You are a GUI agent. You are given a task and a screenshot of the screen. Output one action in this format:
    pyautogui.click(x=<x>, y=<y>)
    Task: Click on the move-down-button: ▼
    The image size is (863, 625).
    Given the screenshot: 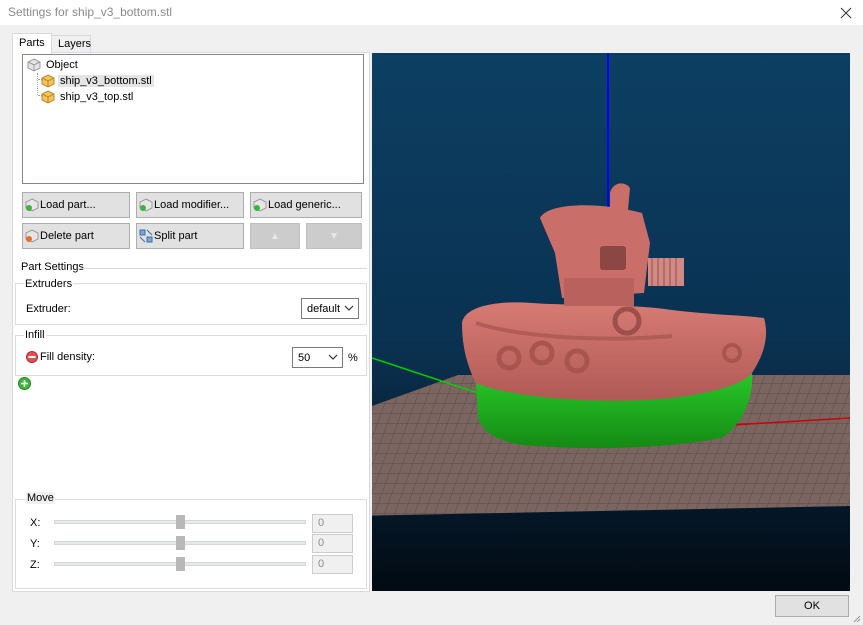 What is the action you would take?
    pyautogui.click(x=334, y=236)
    